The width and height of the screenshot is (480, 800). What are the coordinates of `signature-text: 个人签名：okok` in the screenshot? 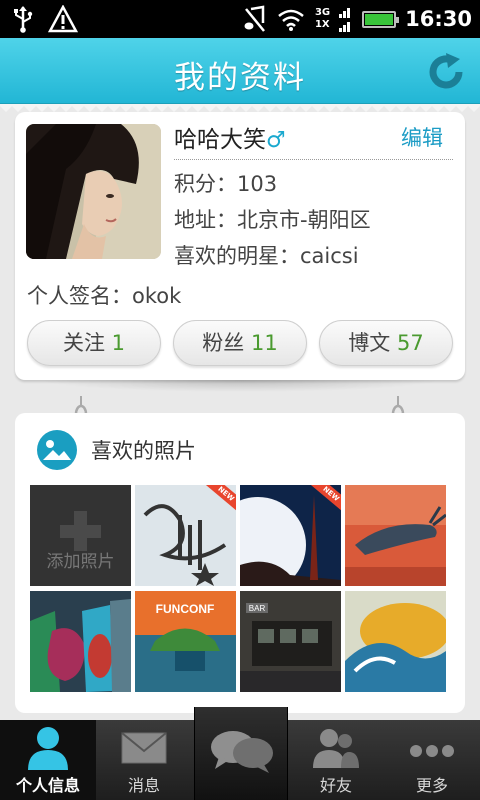 It's located at (104, 296).